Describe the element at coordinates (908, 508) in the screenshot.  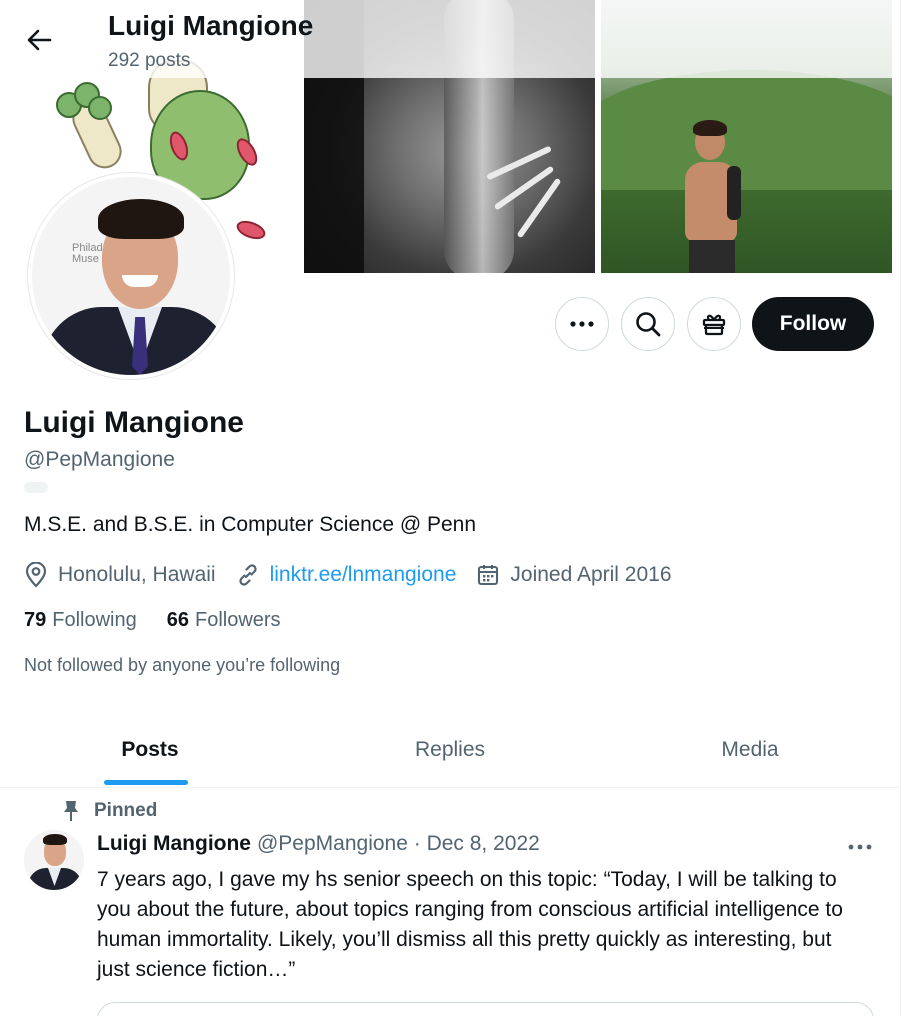
I see `page-scrollbar` at that location.